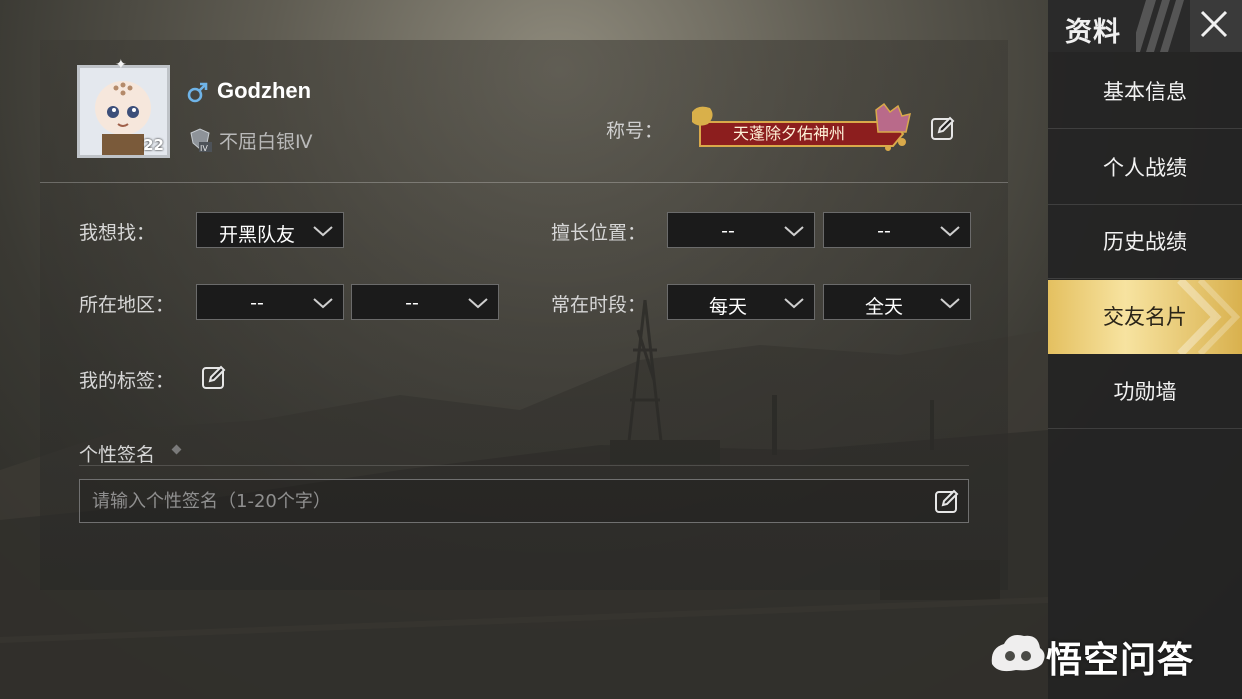 The height and width of the screenshot is (699, 1242). What do you see at coordinates (270, 302) in the screenshot?
I see `region-select-1: --` at bounding box center [270, 302].